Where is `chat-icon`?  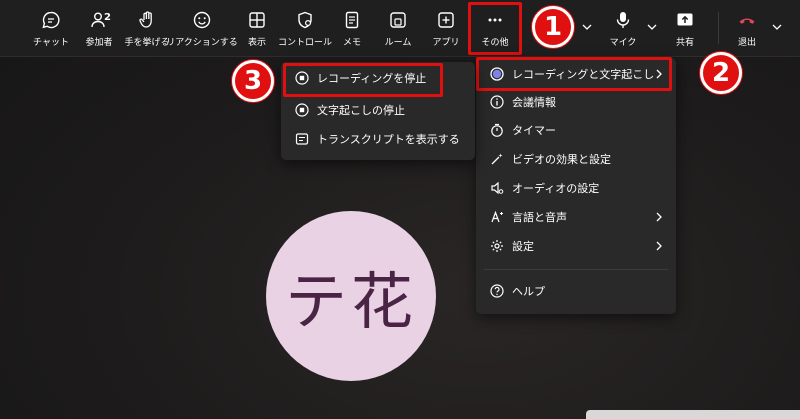 chat-icon is located at coordinates (51, 20).